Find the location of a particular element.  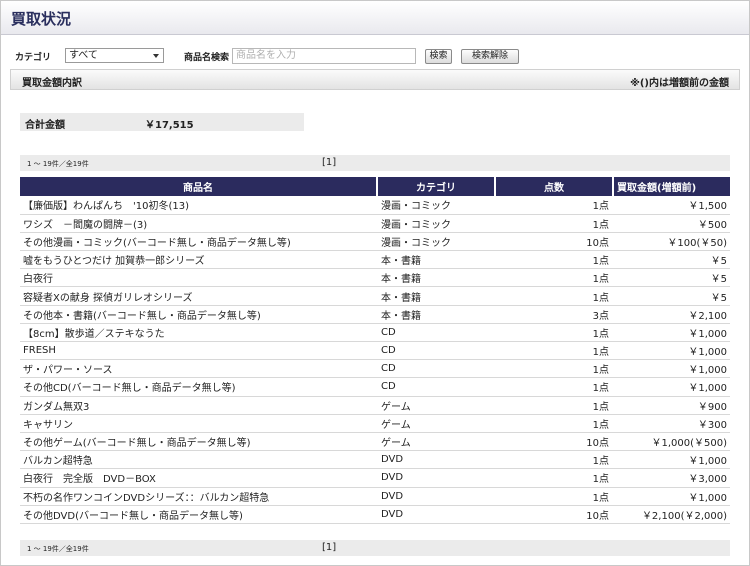

category-select-value: すべて is located at coordinates (83, 55).